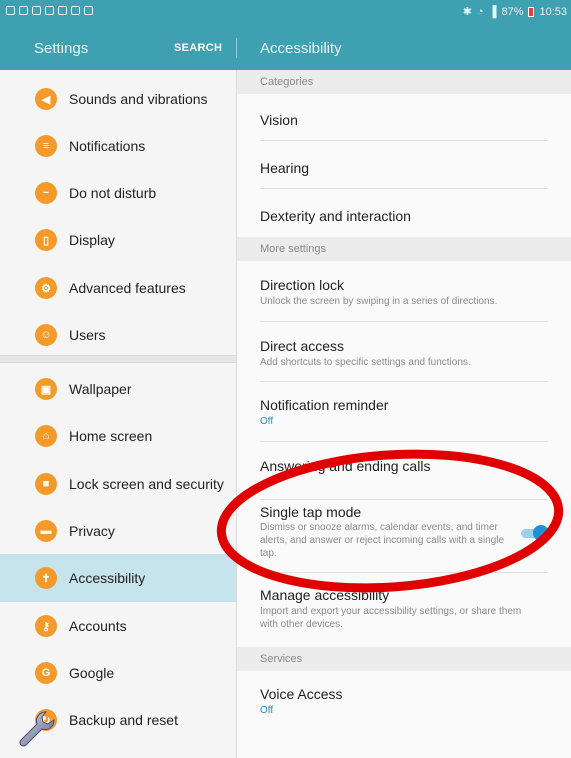 Image resolution: width=571 pixels, height=758 pixels. I want to click on sidebar-item-accounts: ⚷ Accounts, so click(118, 626).